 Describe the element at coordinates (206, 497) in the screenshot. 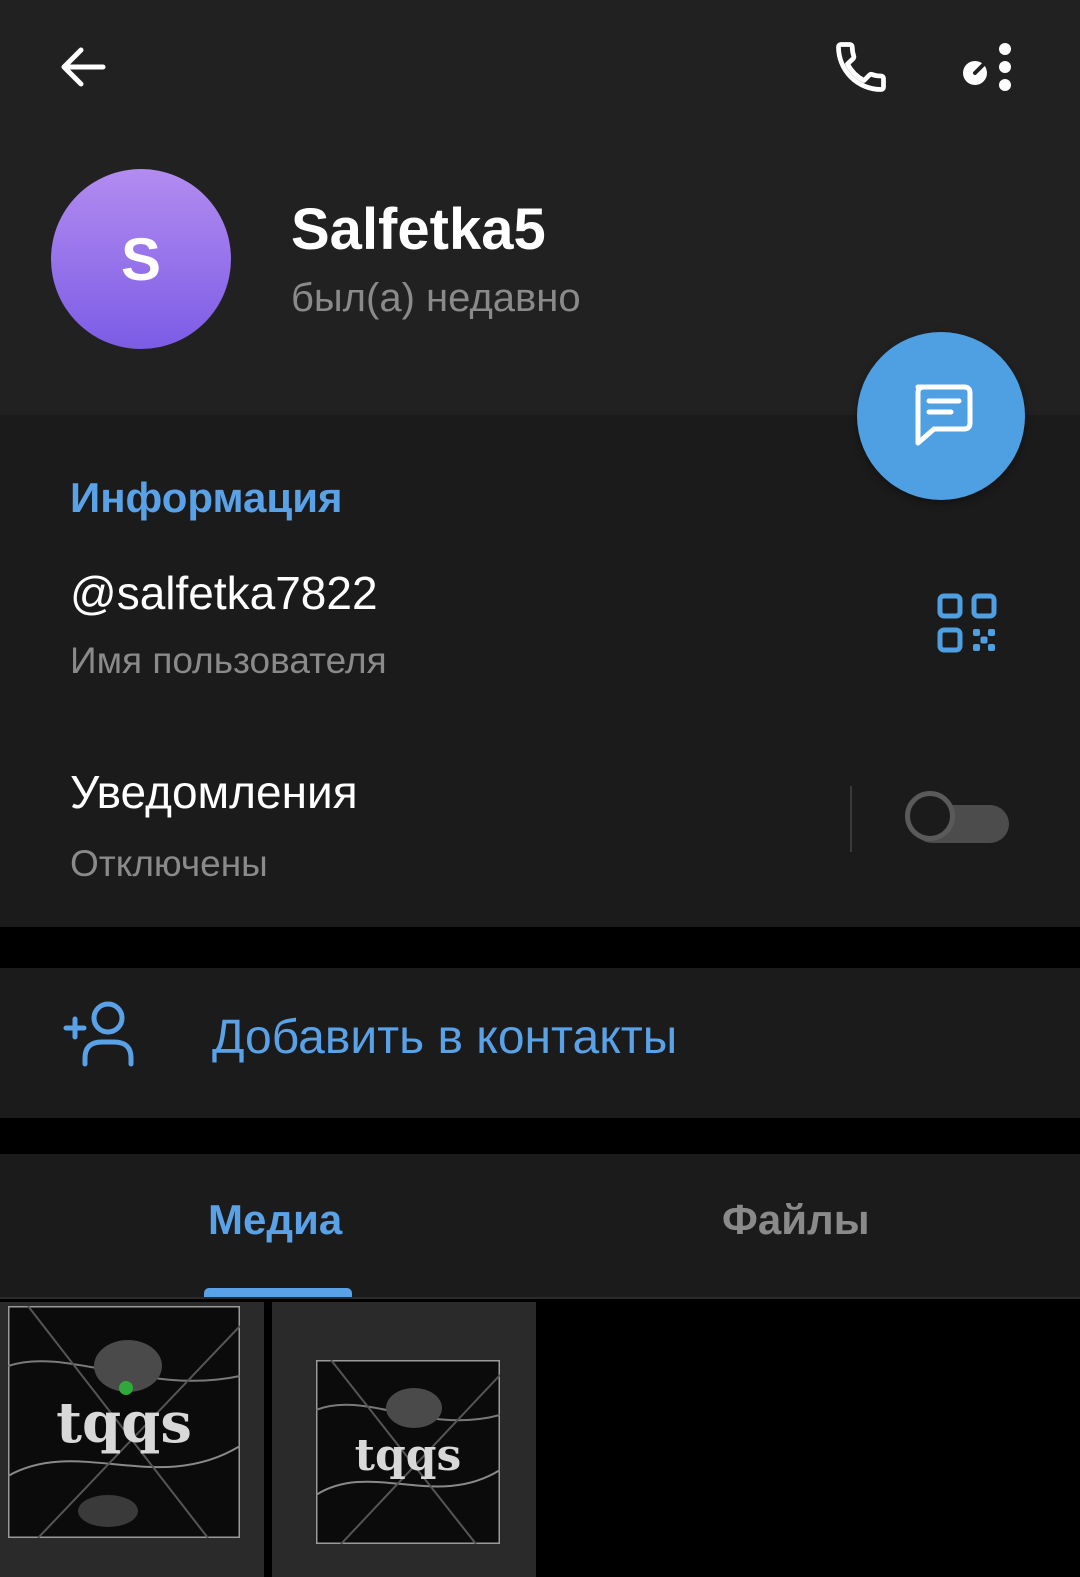

I see `info-section-title: Информация` at that location.